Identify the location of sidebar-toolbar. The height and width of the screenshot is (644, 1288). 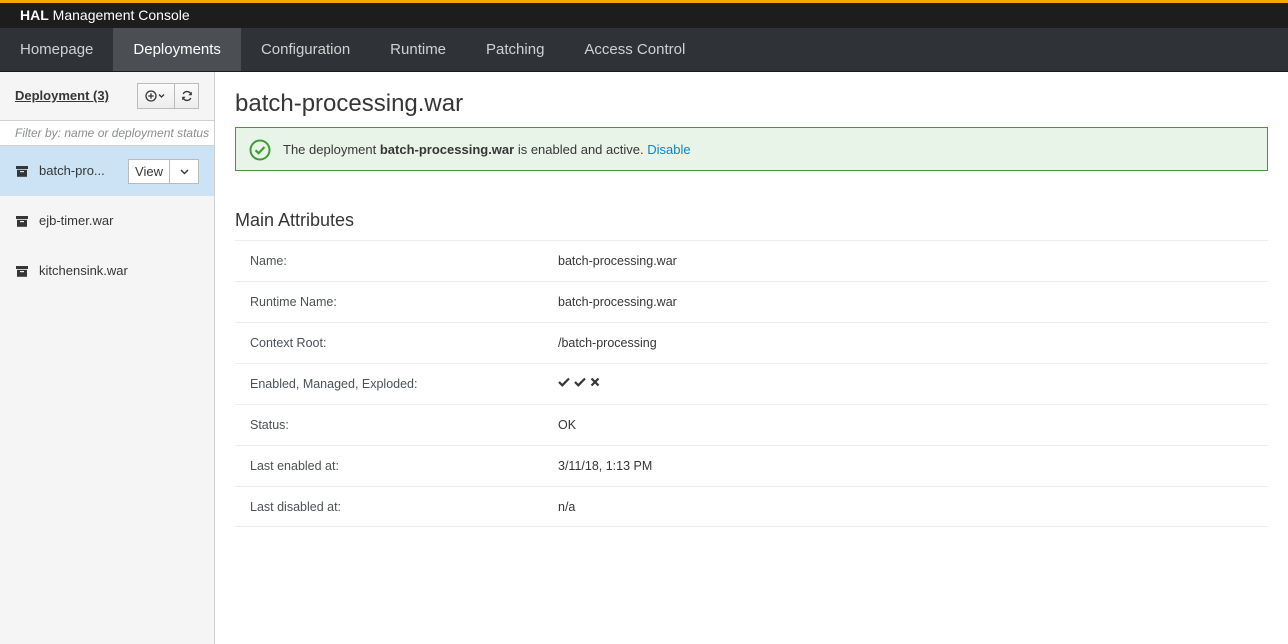
(168, 96).